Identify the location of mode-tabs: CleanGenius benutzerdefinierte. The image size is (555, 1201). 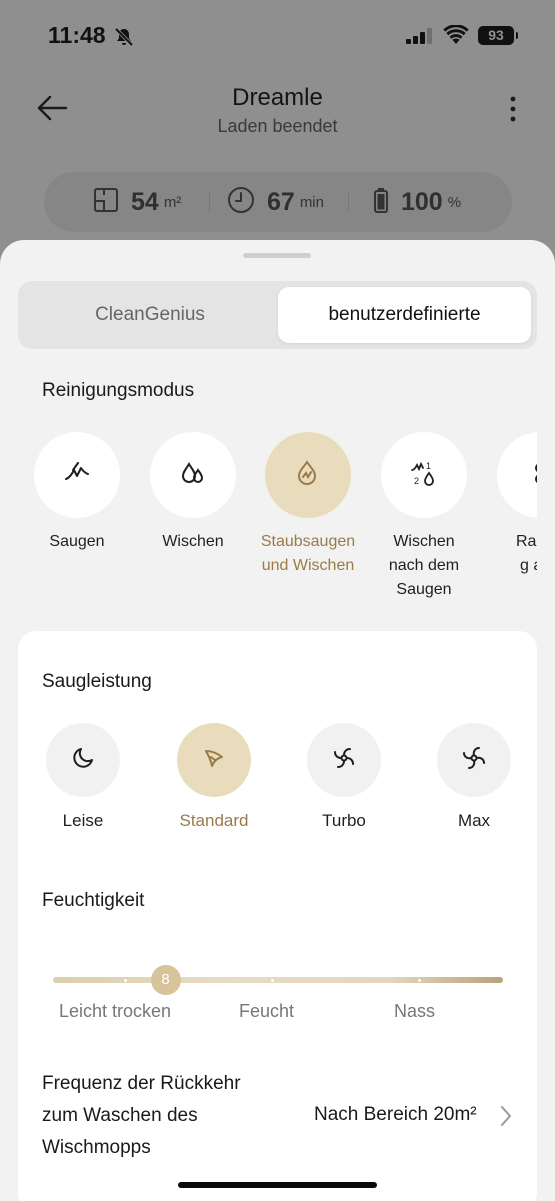
(277, 315).